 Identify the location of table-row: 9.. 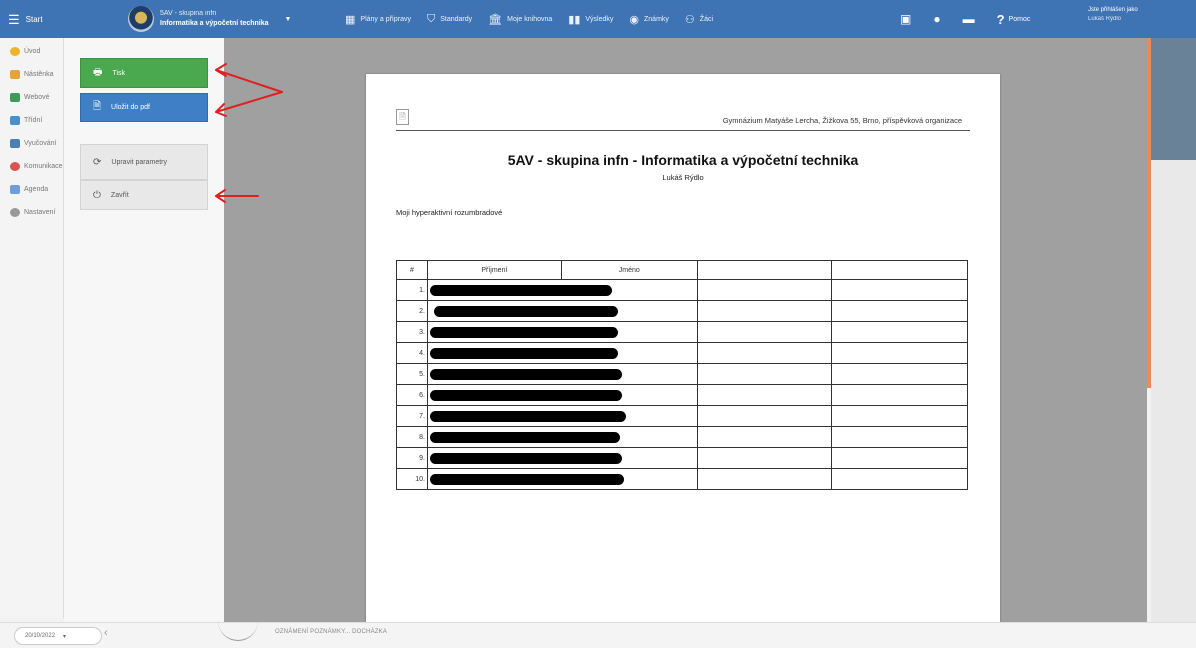
(682, 458).